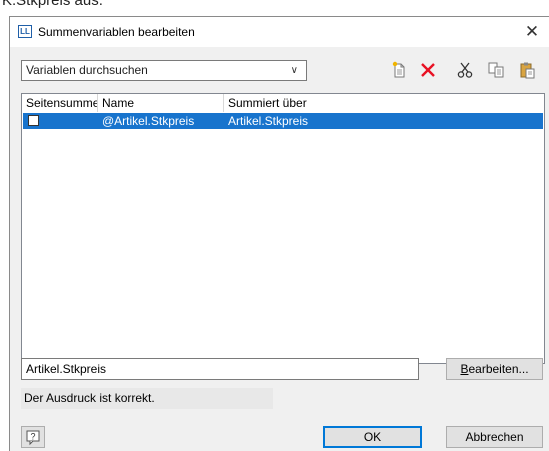  I want to click on delete-icon, so click(428, 70).